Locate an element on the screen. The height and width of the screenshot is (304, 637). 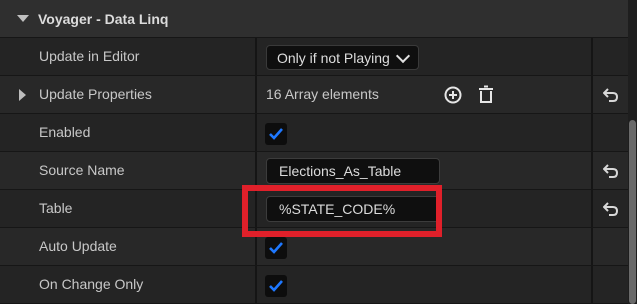
property-label: On Change Only is located at coordinates (91, 284).